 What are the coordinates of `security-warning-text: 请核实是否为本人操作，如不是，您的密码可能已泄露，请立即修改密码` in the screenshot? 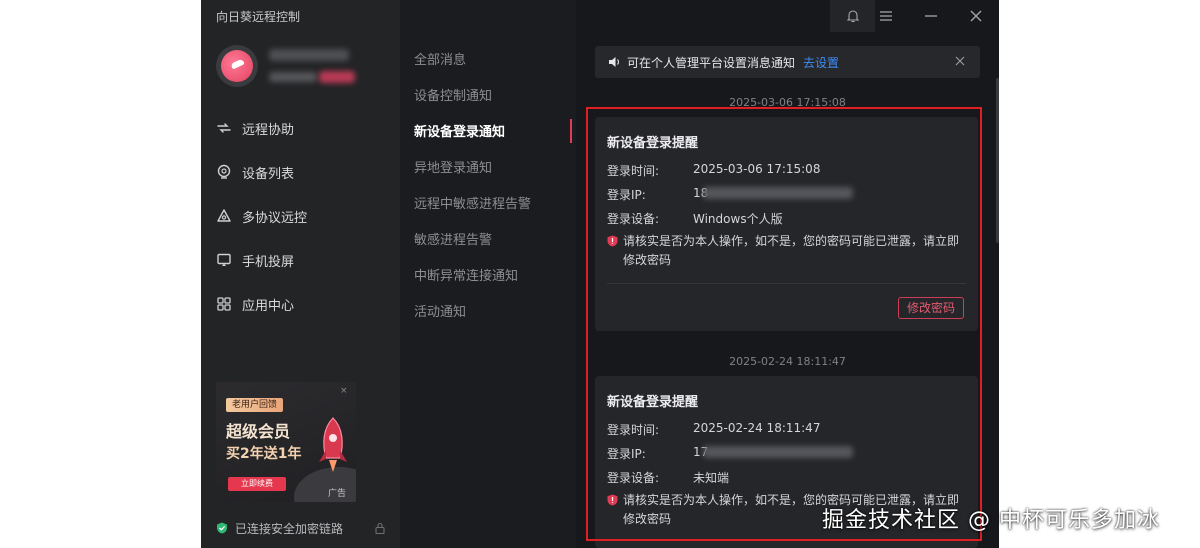 It's located at (791, 250).